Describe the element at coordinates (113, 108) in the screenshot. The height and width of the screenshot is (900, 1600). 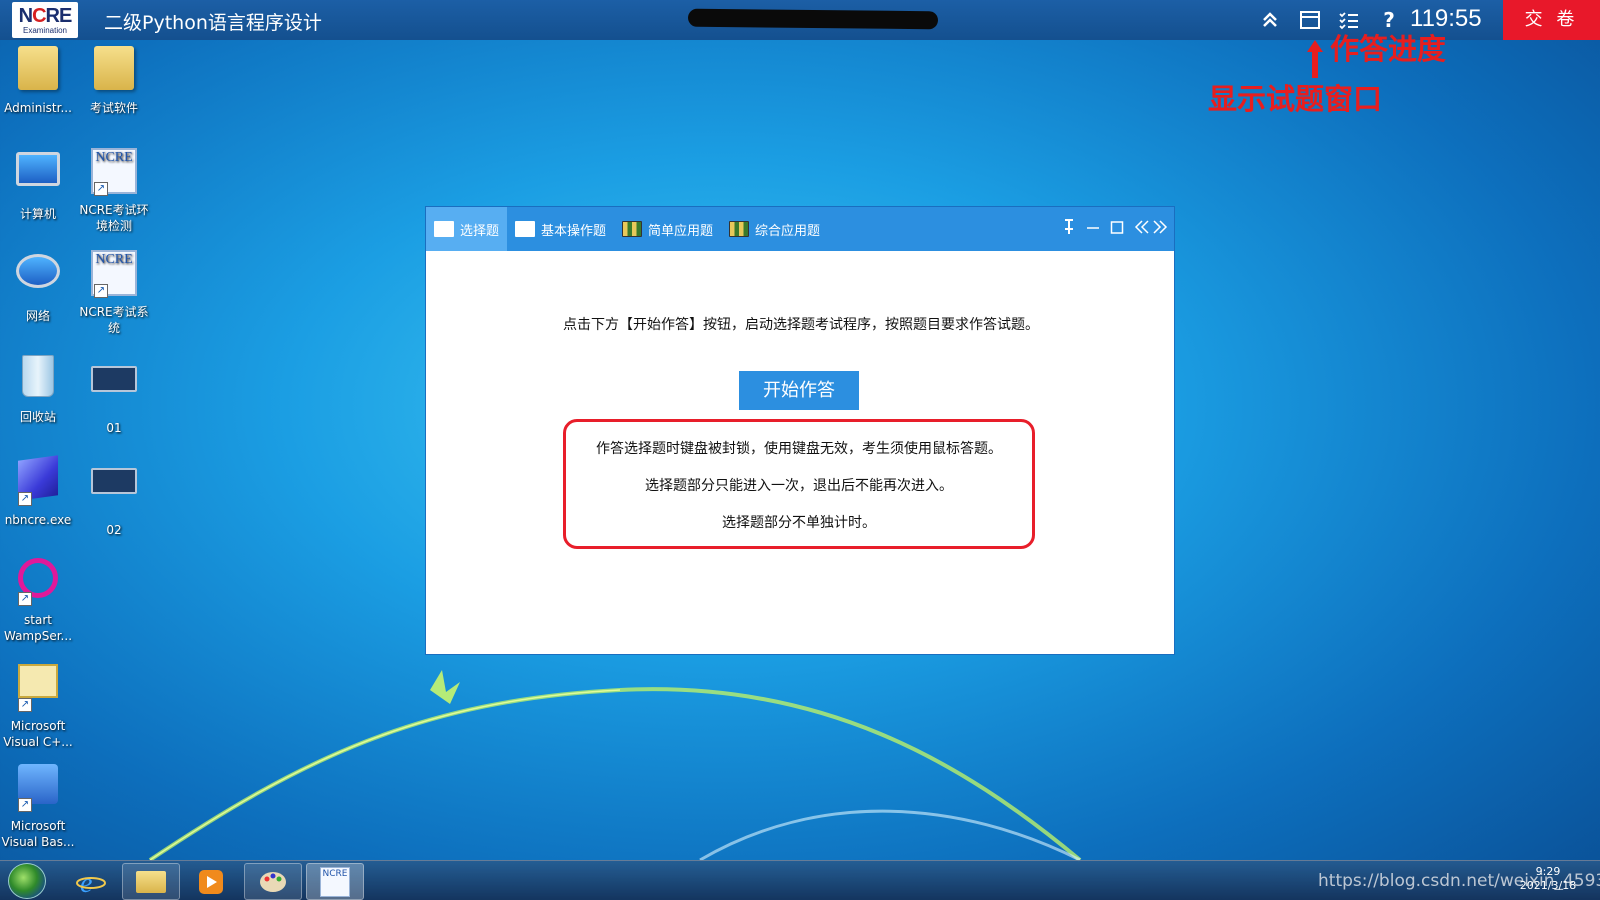
I see `desktop-icon-label: 考试软件` at that location.